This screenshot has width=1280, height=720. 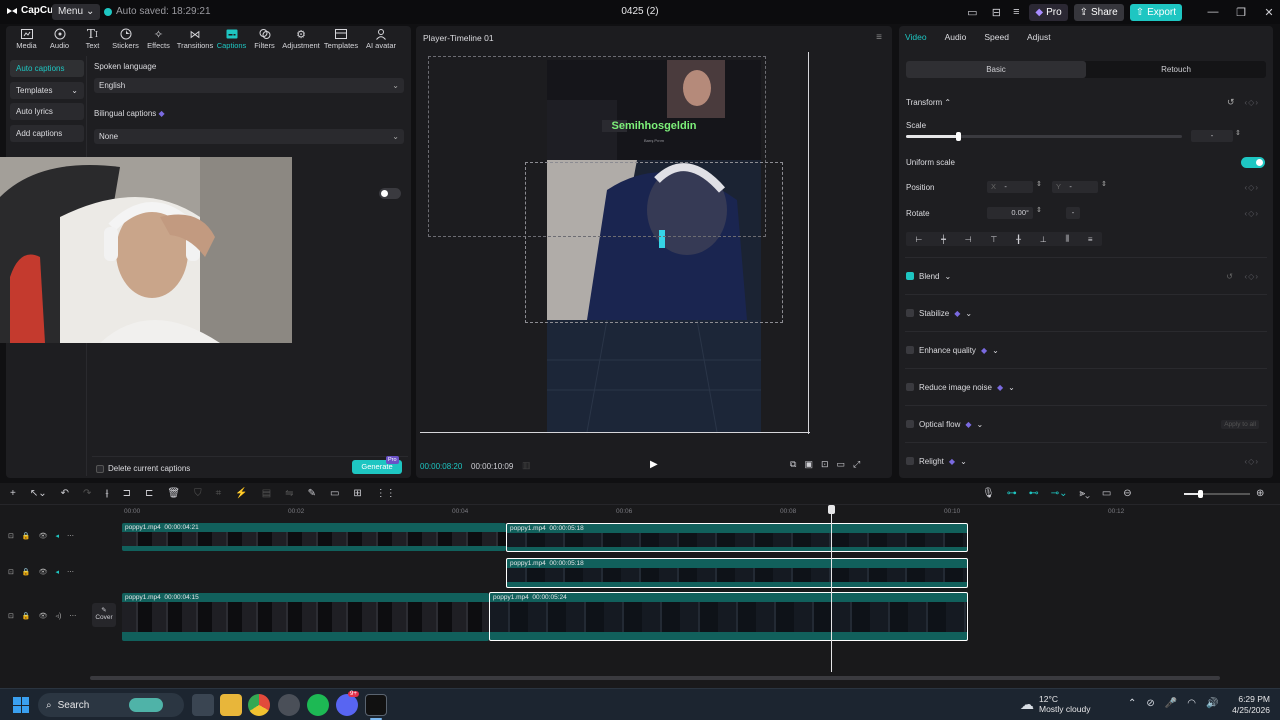 I want to click on scale-stepper-icon: ⇕, so click(x=1238, y=133).